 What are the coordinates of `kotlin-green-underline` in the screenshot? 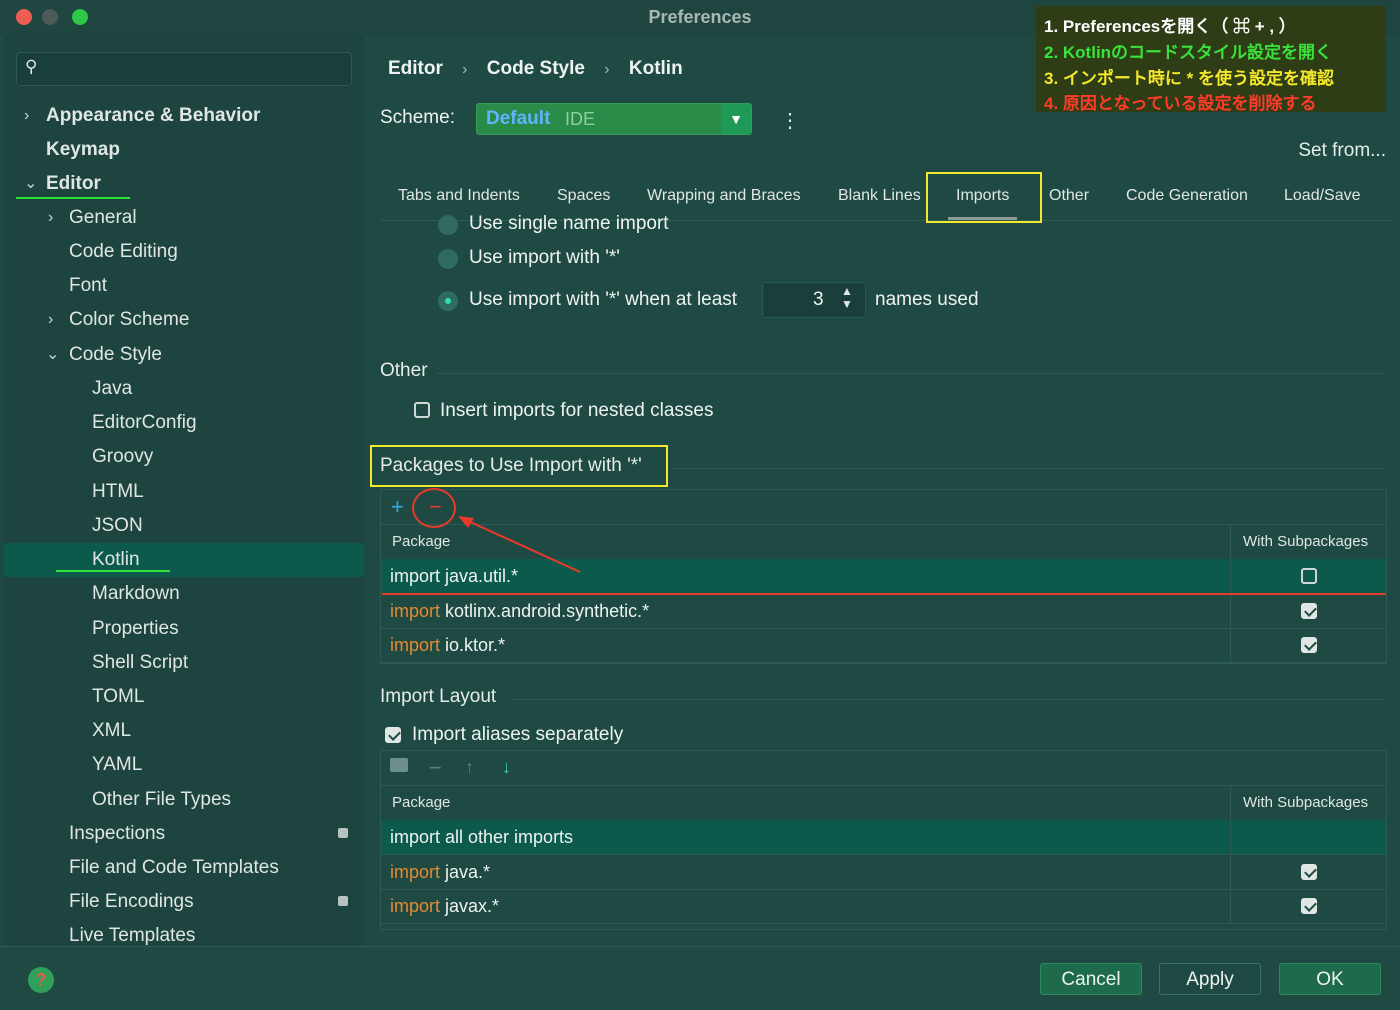 It's located at (113, 571).